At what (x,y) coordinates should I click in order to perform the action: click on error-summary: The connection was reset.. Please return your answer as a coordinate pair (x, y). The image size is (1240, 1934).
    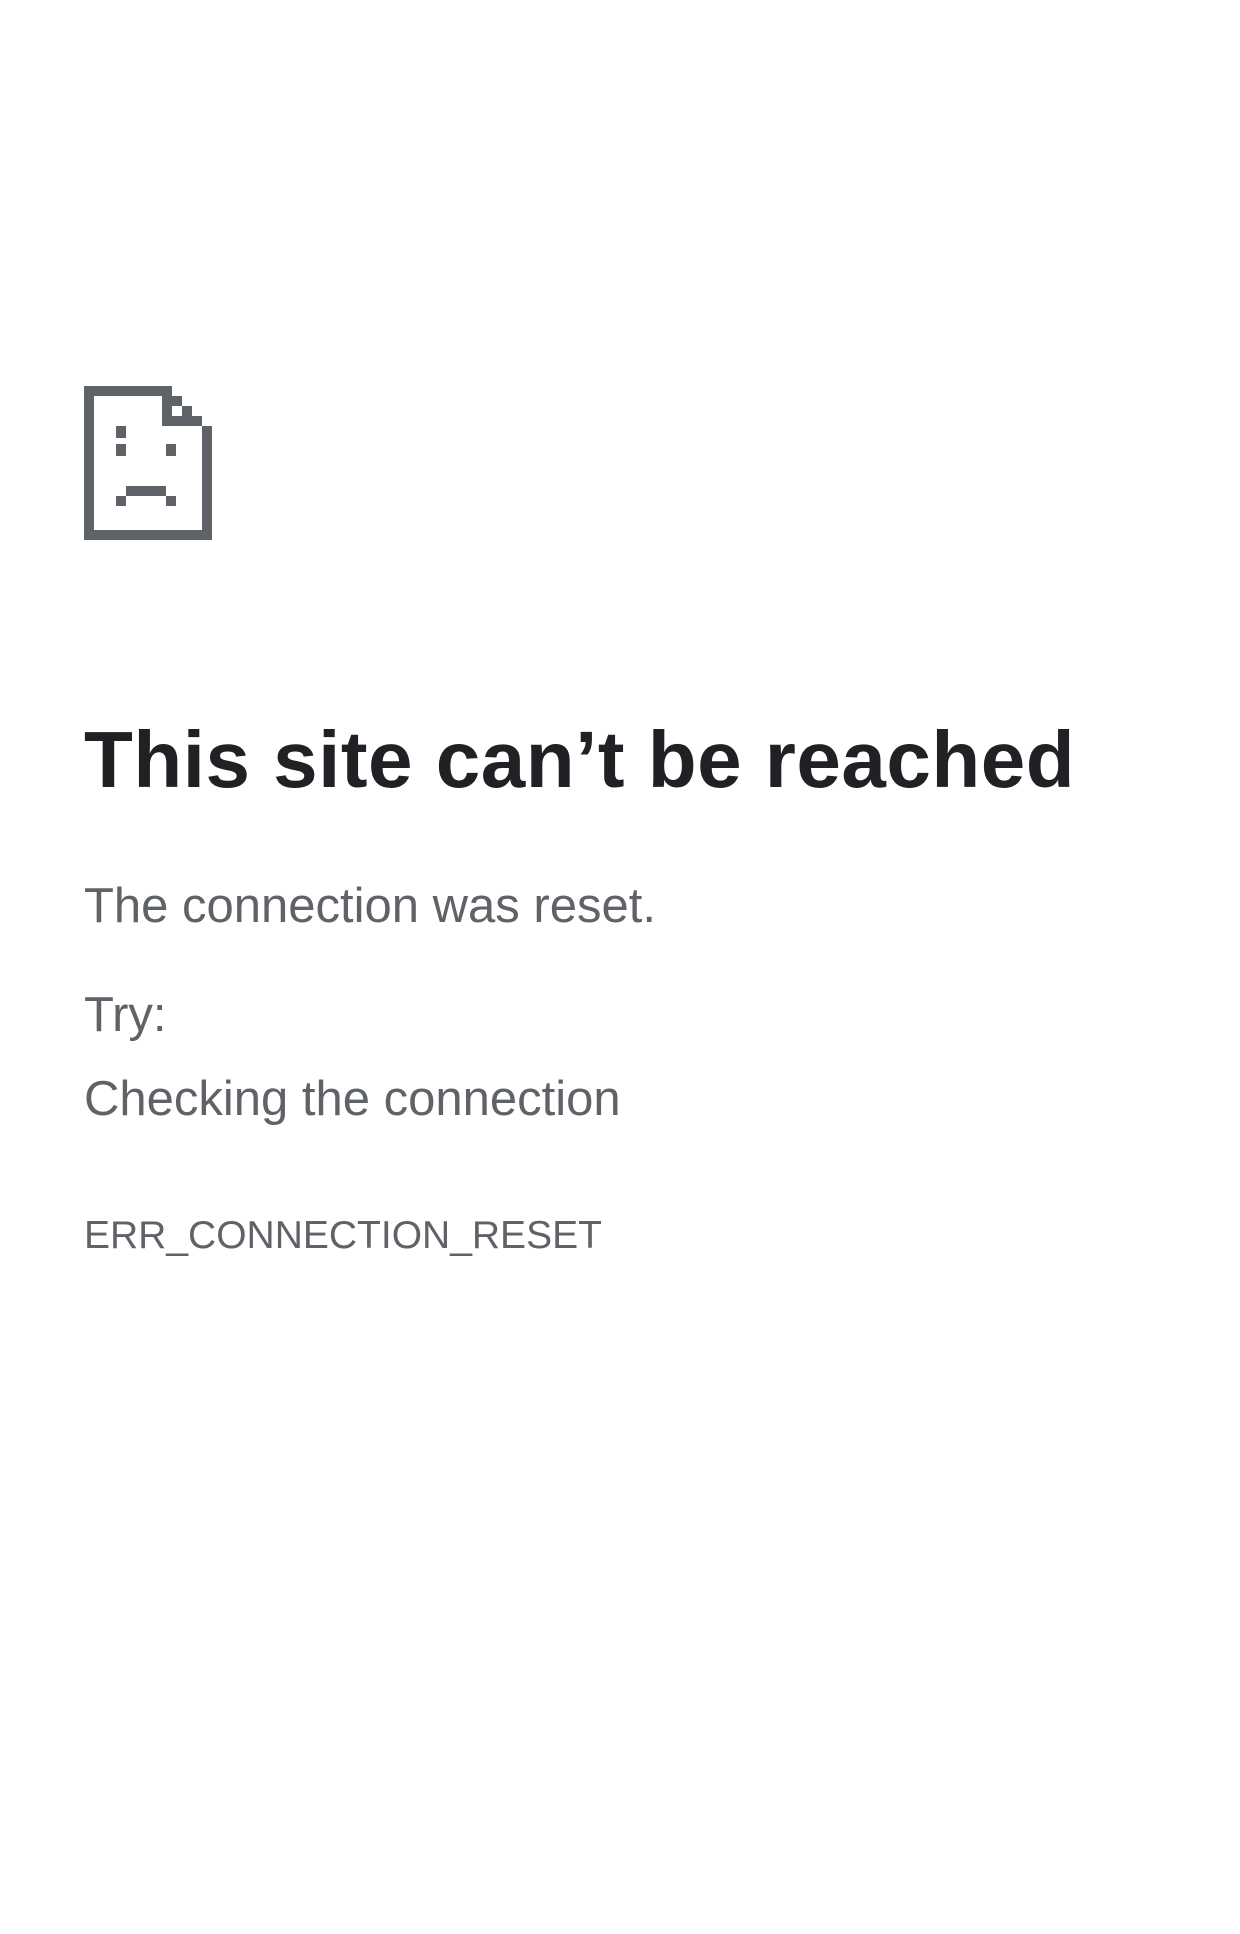
    Looking at the image, I should click on (370, 906).